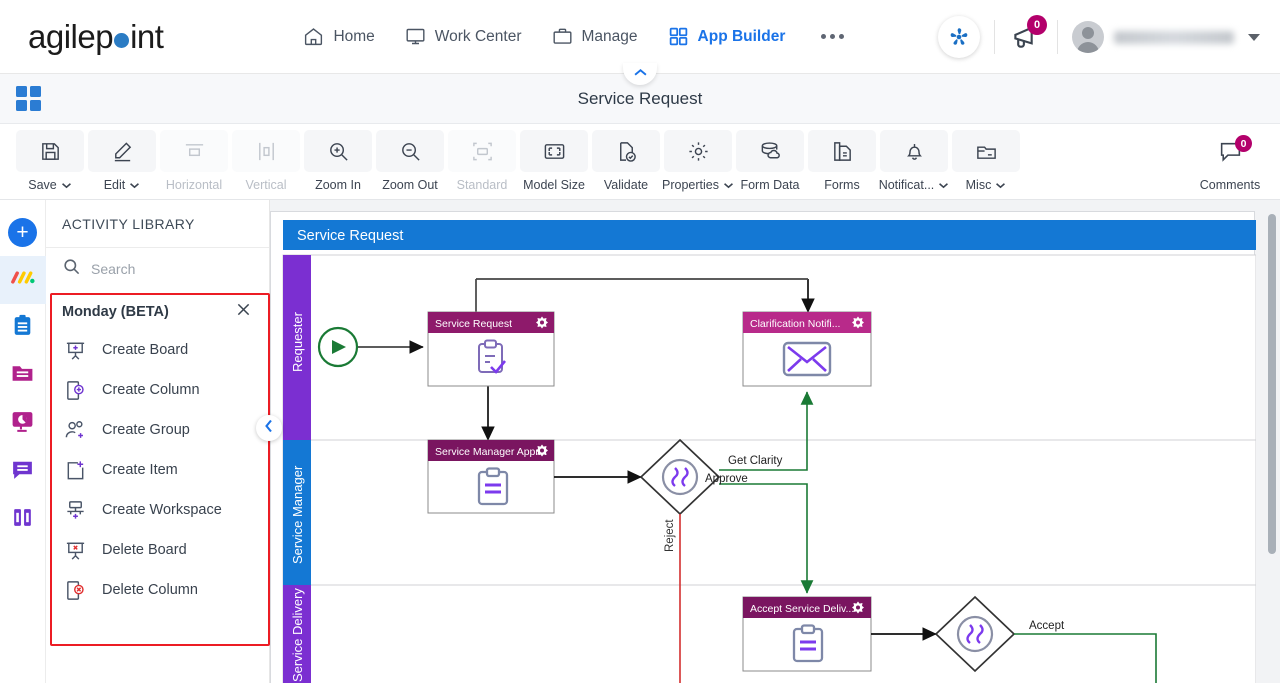  I want to click on toolbar-form-data: Form Data, so click(770, 161).